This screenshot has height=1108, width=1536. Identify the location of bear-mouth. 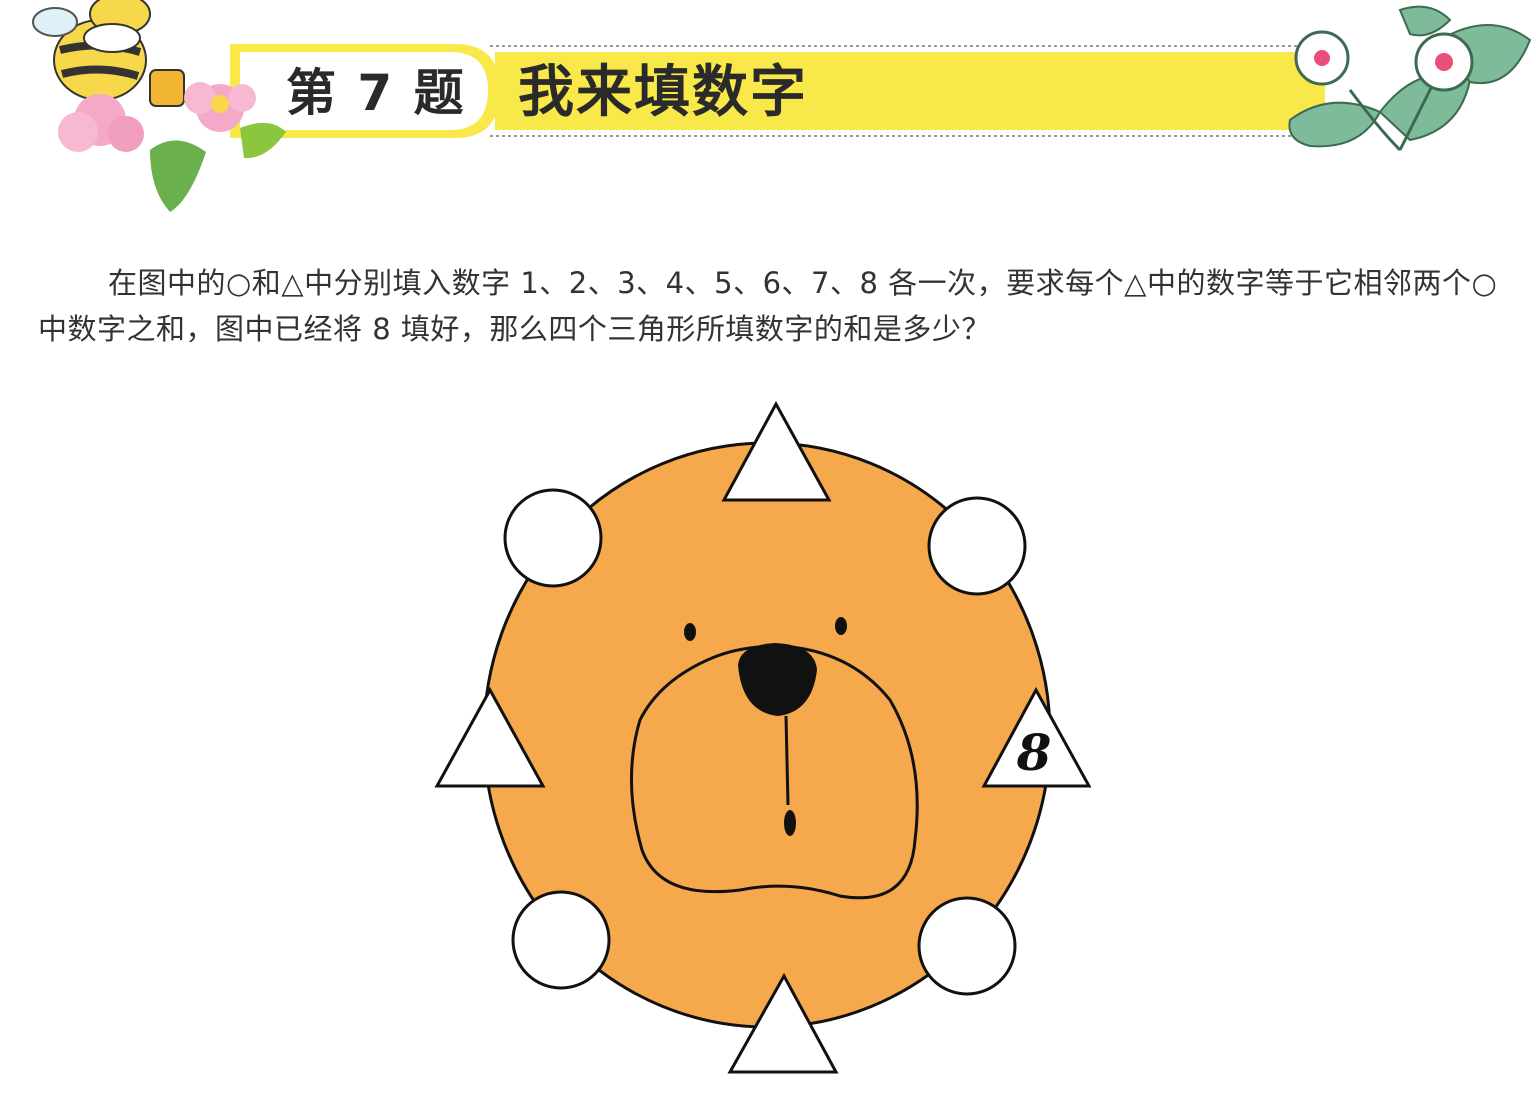
(790, 823).